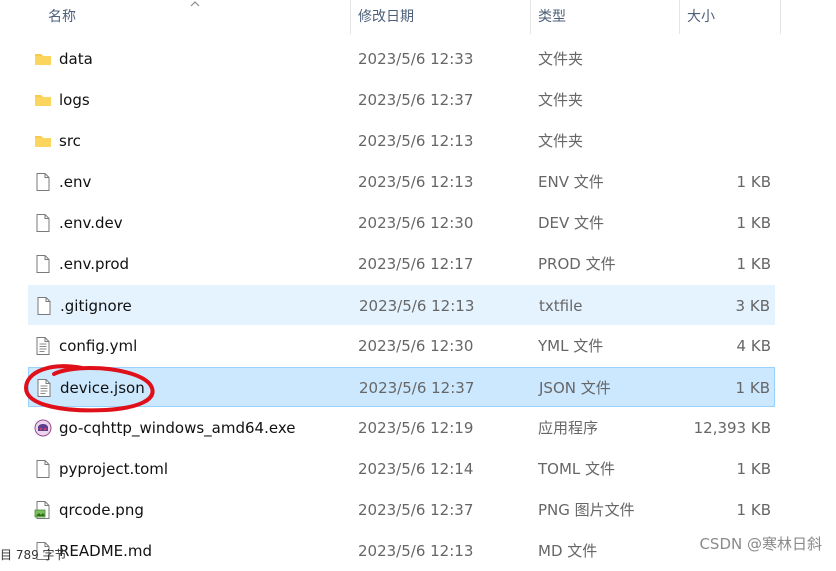 Image resolution: width=836 pixels, height=571 pixels. I want to click on file-date: 2023/5/6 12:33, so click(416, 59).